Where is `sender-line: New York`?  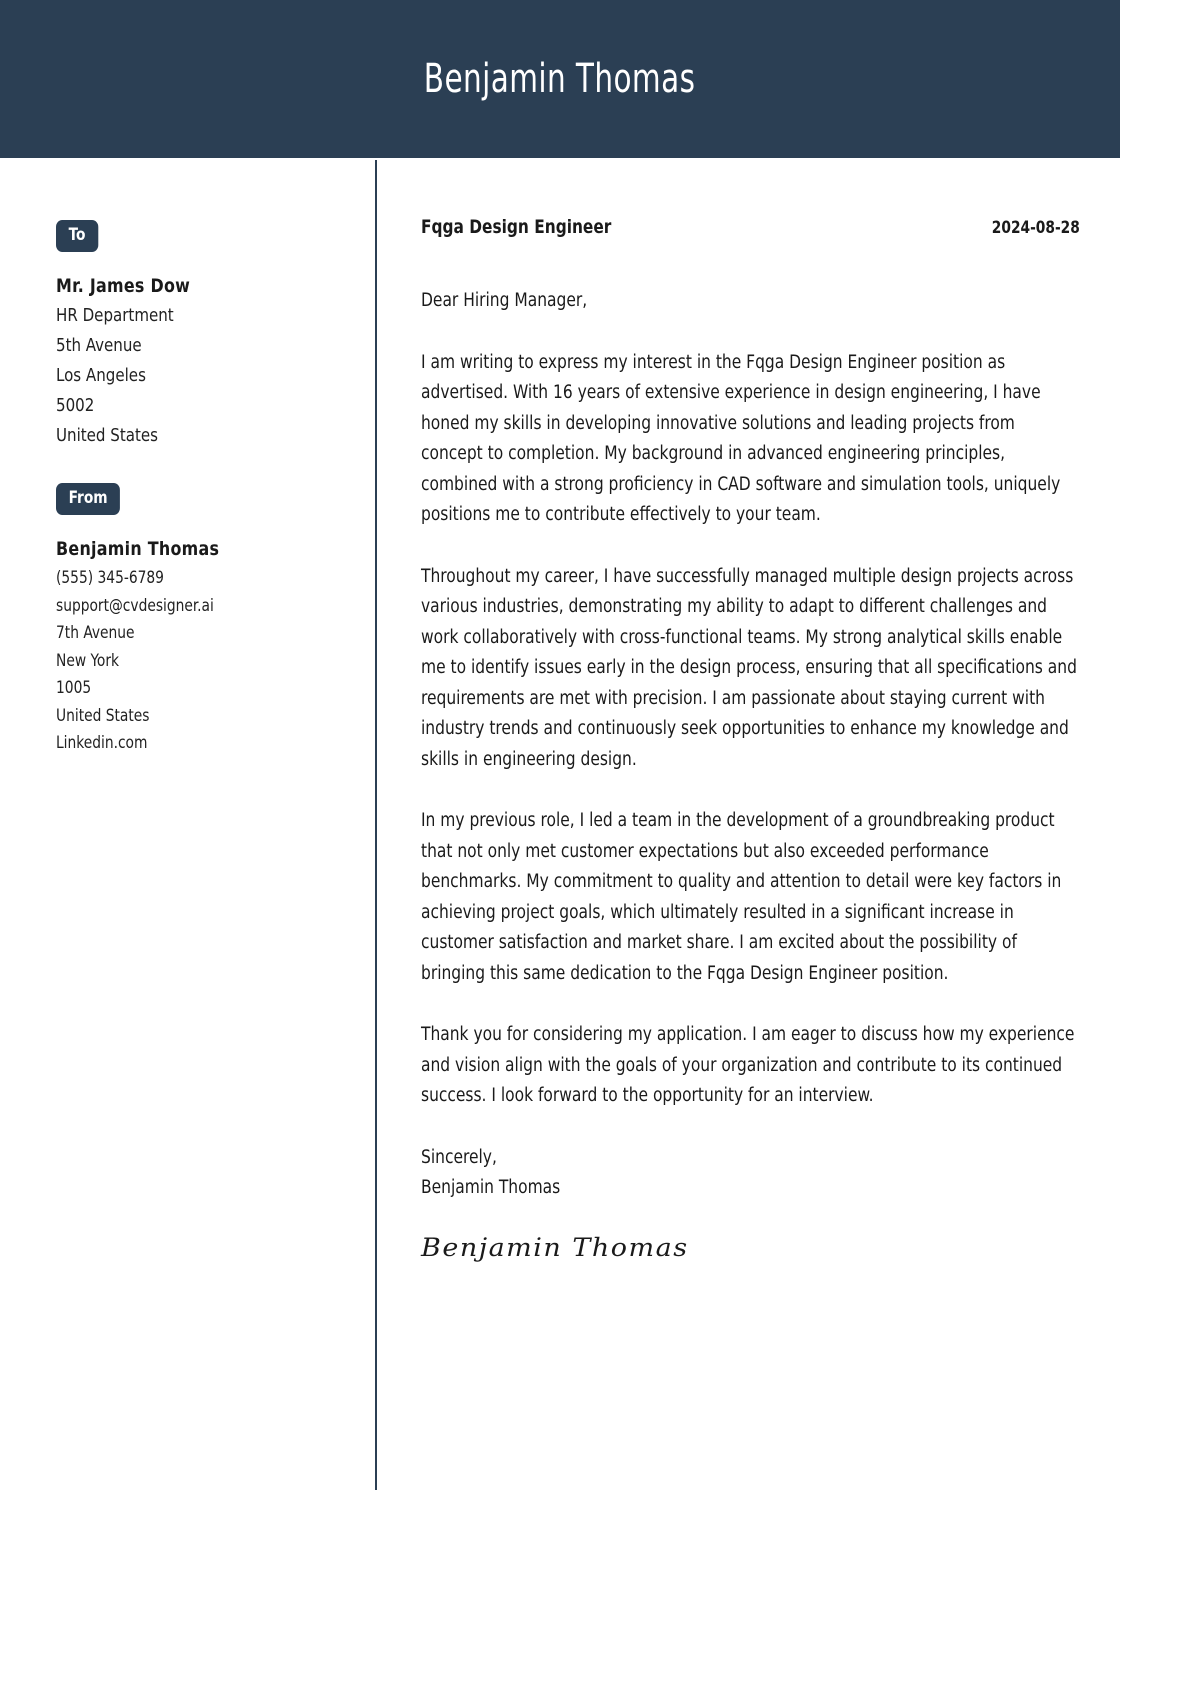
sender-line: New York is located at coordinates (88, 660).